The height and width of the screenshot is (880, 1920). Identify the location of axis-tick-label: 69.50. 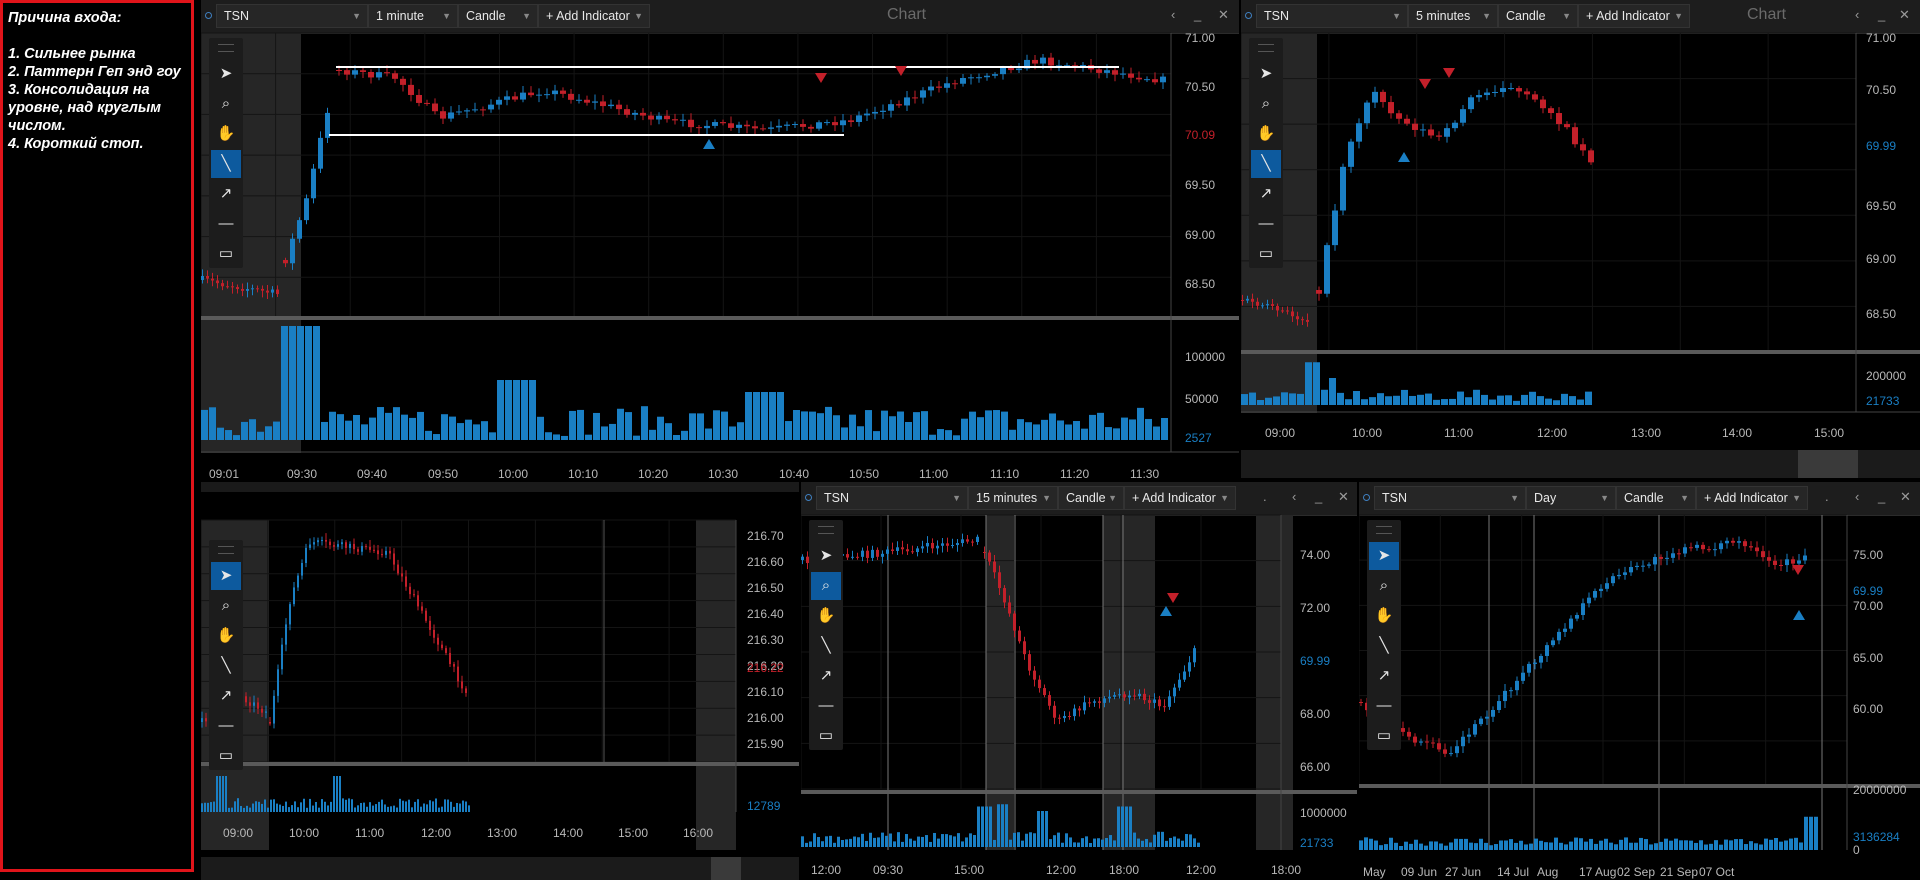
(1881, 206).